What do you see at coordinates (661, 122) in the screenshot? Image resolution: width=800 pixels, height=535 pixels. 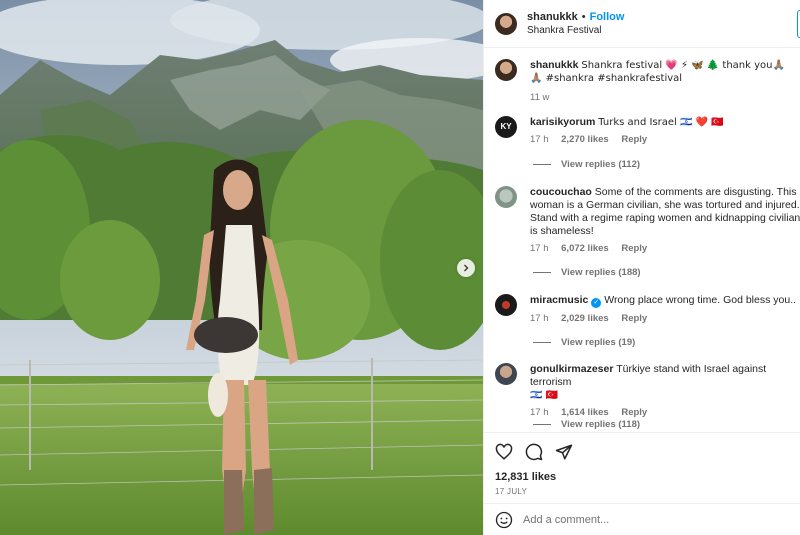 I see `comment-text: Turks and Israel 🇮🇱 ❤️ 🇹🇷` at bounding box center [661, 122].